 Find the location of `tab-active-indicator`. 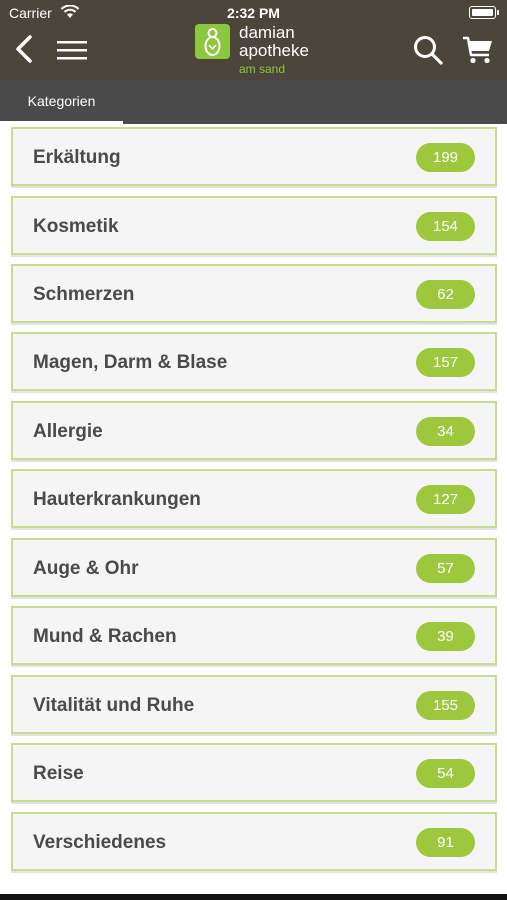

tab-active-indicator is located at coordinates (61, 122).